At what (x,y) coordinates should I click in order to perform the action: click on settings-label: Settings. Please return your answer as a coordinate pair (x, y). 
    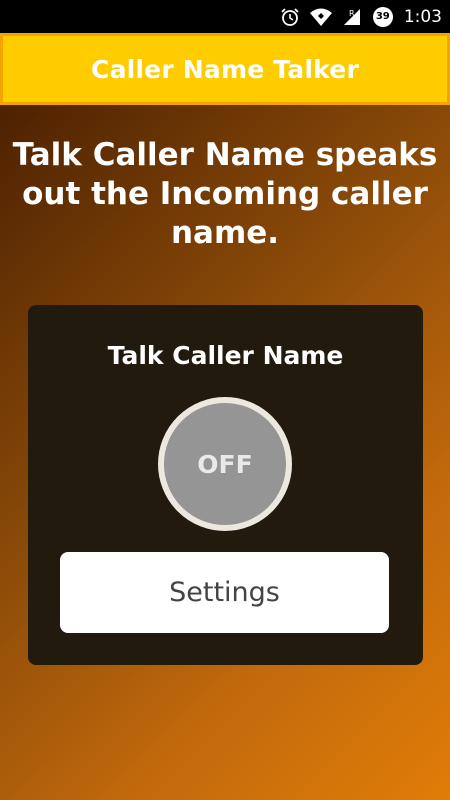
    Looking at the image, I should click on (224, 592).